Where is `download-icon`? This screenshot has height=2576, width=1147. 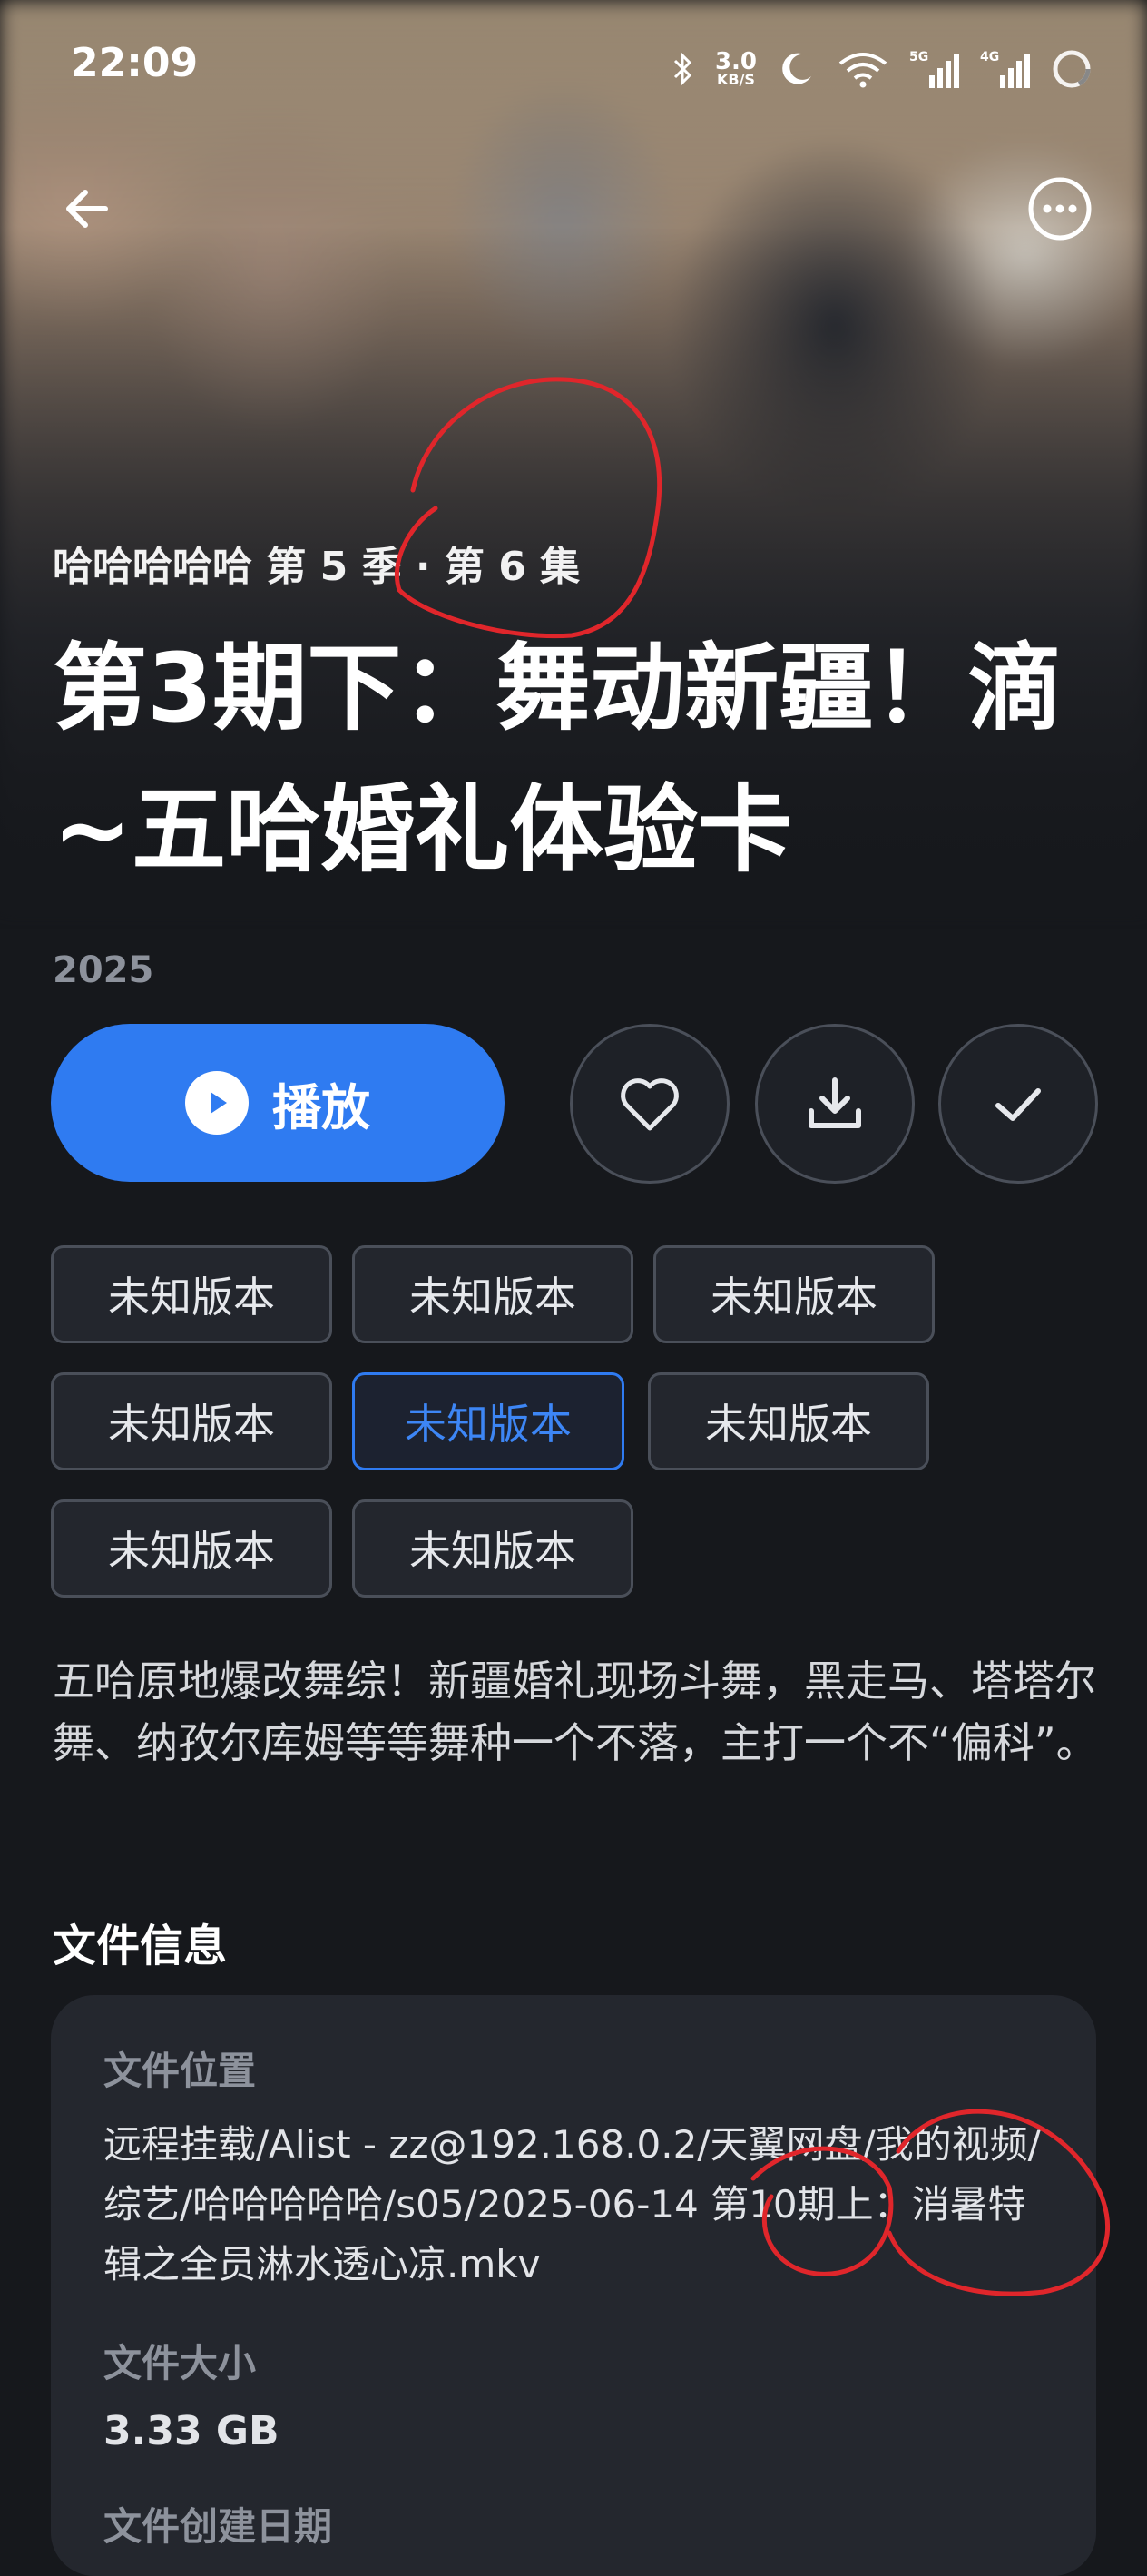
download-icon is located at coordinates (835, 1102).